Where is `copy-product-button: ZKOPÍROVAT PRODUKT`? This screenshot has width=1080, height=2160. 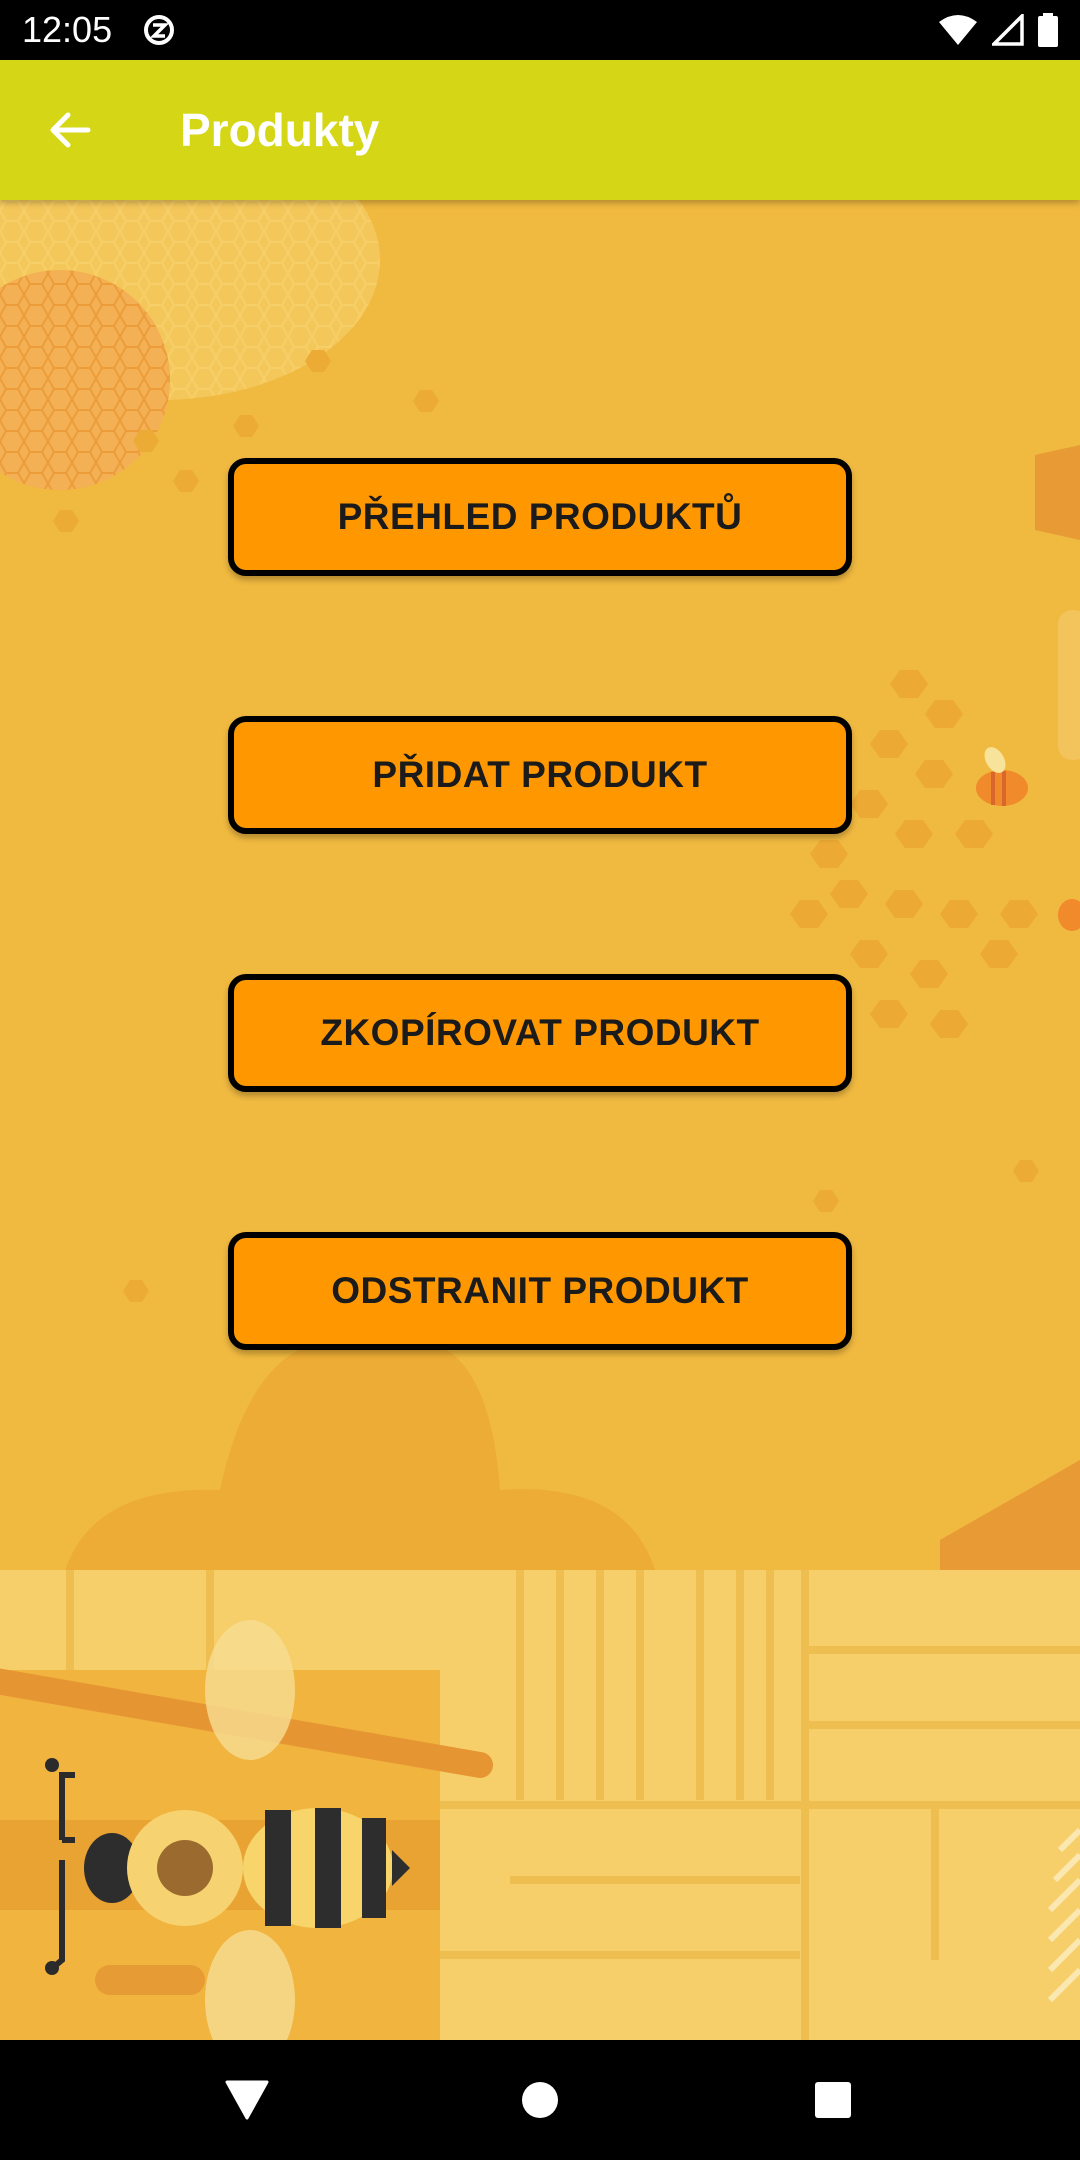 copy-product-button: ZKOPÍROVAT PRODUKT is located at coordinates (540, 1033).